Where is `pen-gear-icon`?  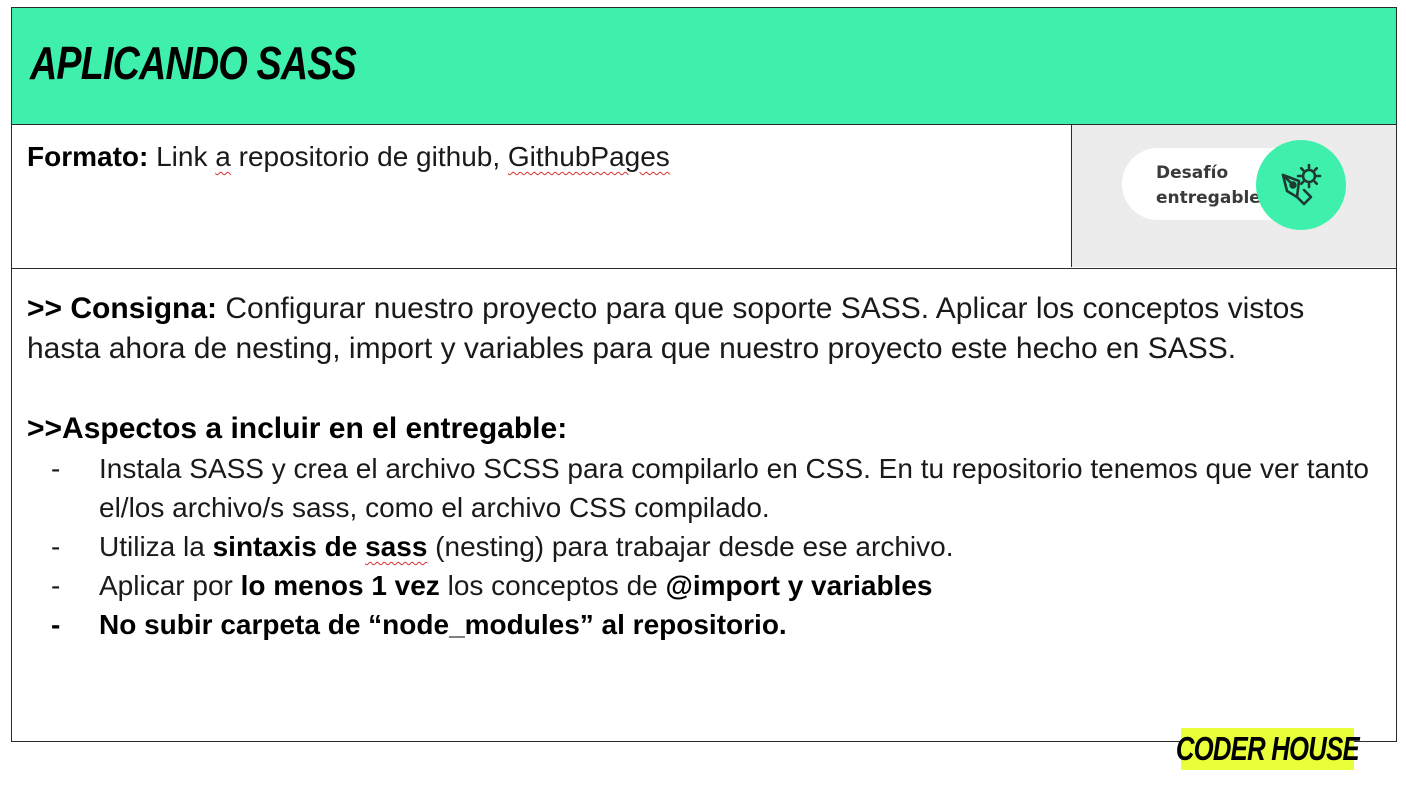 pen-gear-icon is located at coordinates (1301, 184).